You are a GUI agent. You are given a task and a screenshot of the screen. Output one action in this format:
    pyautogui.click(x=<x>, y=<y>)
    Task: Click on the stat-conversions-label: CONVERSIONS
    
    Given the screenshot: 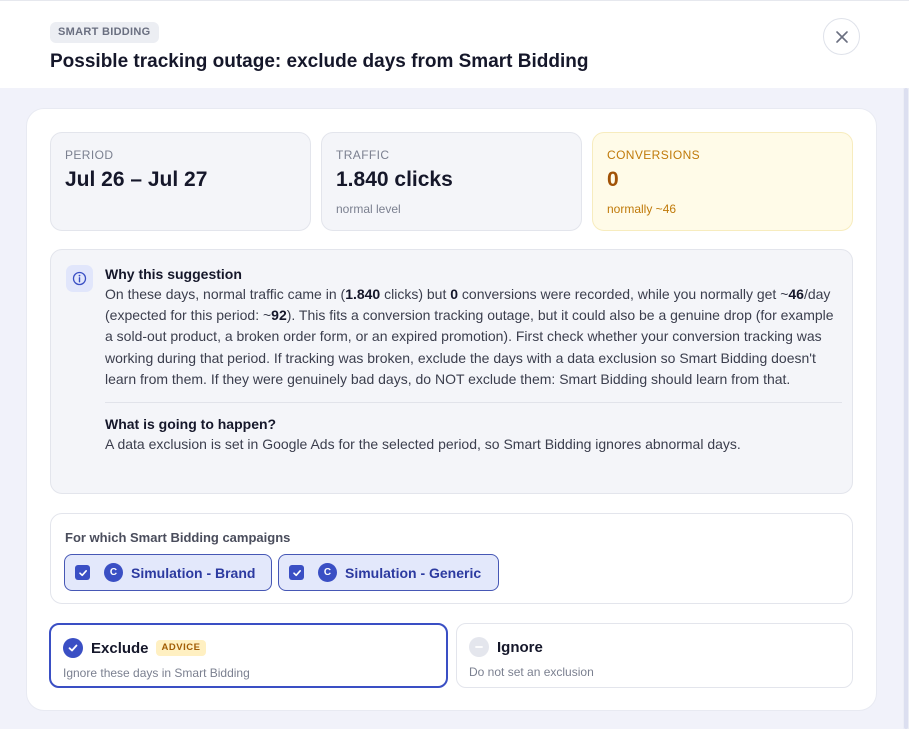 What is the action you would take?
    pyautogui.click(x=654, y=155)
    